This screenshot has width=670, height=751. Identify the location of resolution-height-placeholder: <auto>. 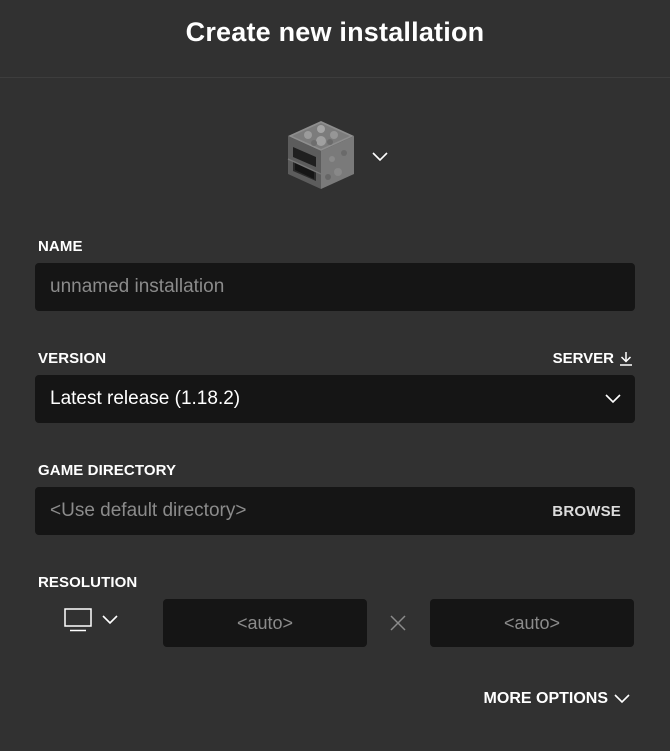
(532, 622).